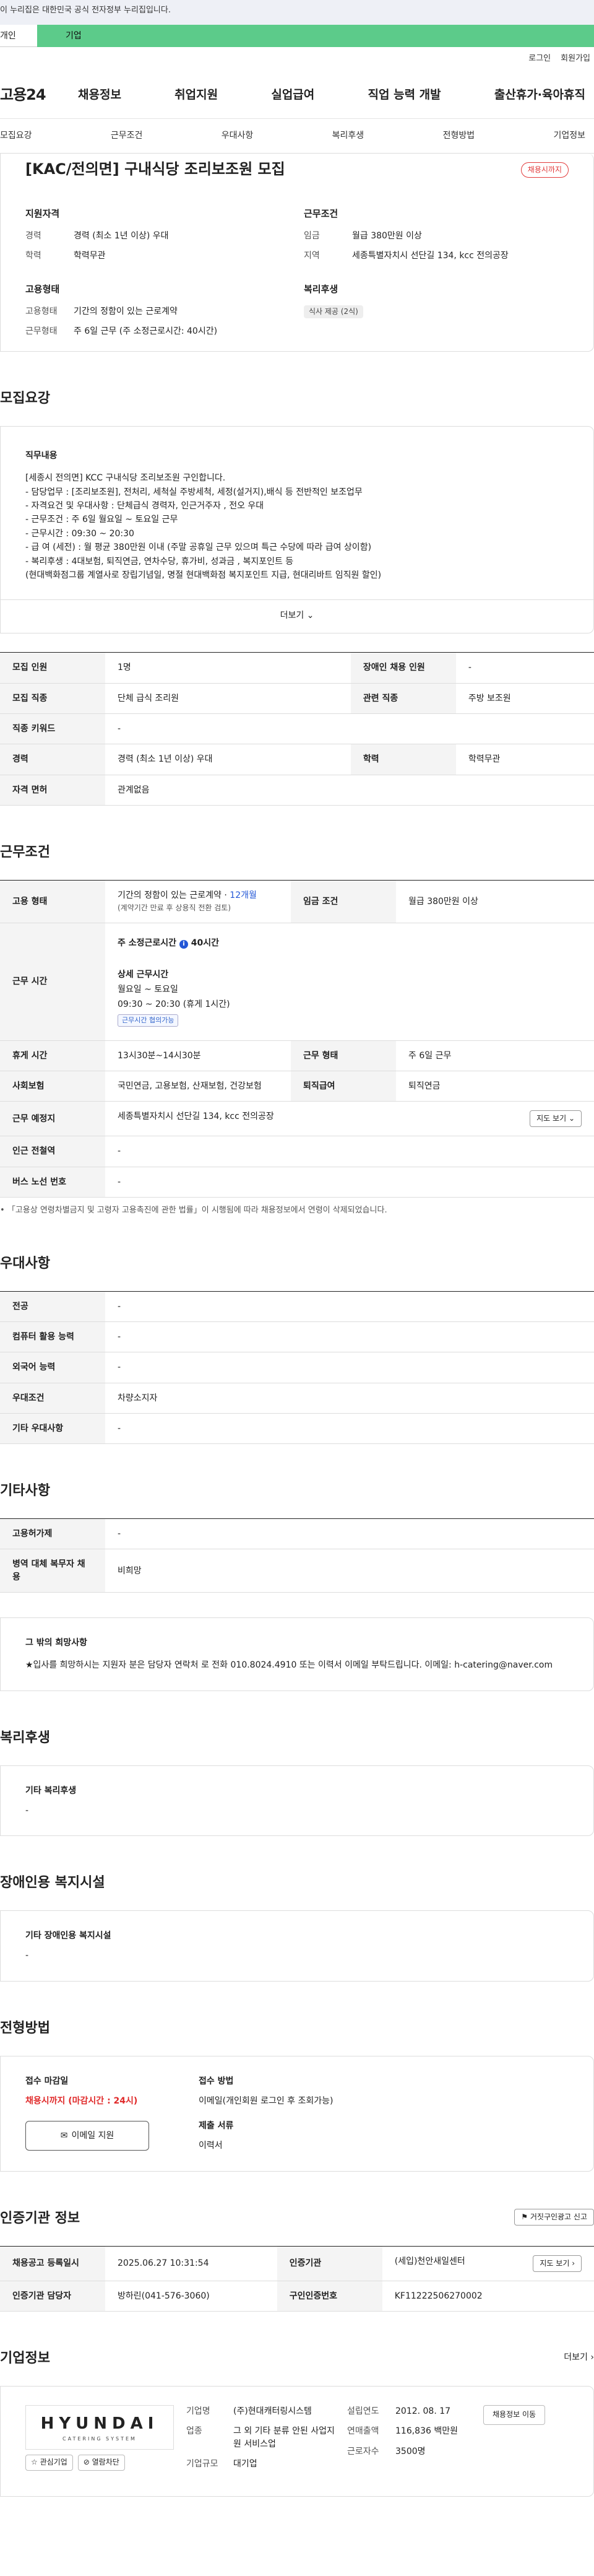 The width and height of the screenshot is (594, 2576). What do you see at coordinates (56, 1643) in the screenshot?
I see `other-request-heading: 그 밖의 희망사항` at bounding box center [56, 1643].